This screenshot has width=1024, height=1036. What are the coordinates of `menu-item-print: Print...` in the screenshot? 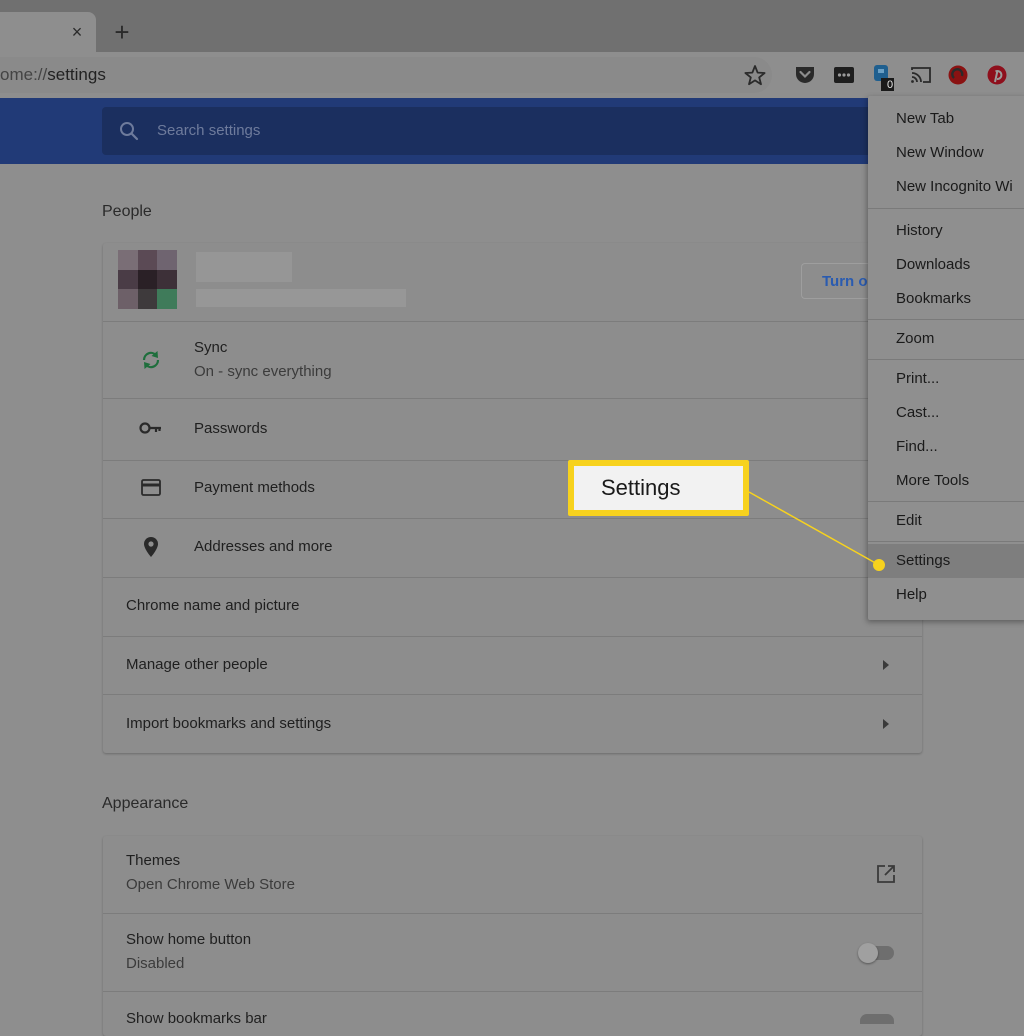 It's located at (917, 379).